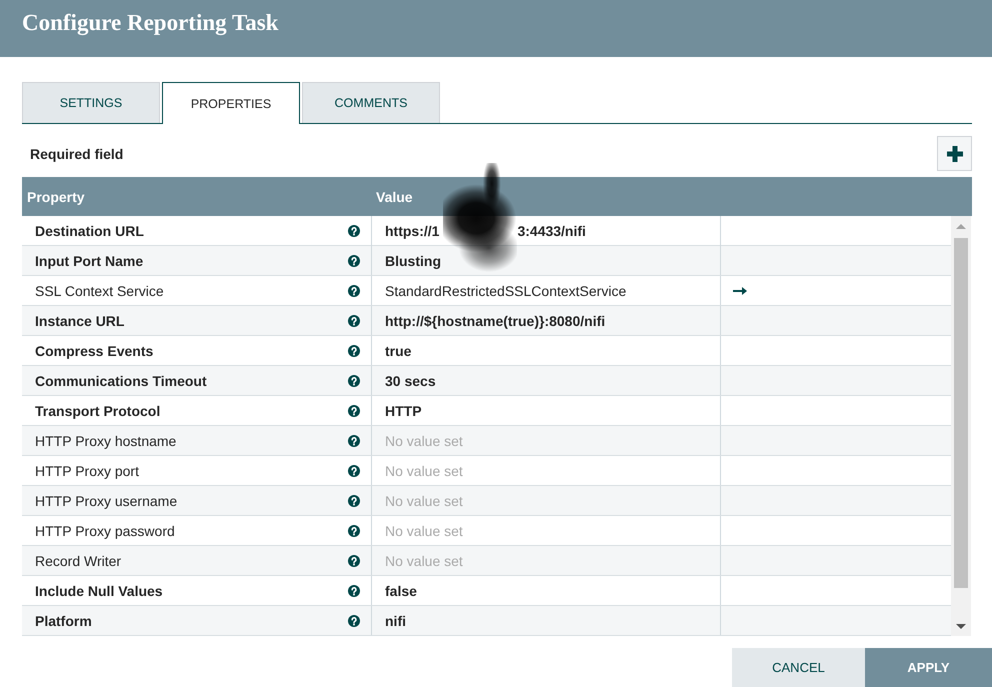  I want to click on property-value: nifi, so click(395, 620).